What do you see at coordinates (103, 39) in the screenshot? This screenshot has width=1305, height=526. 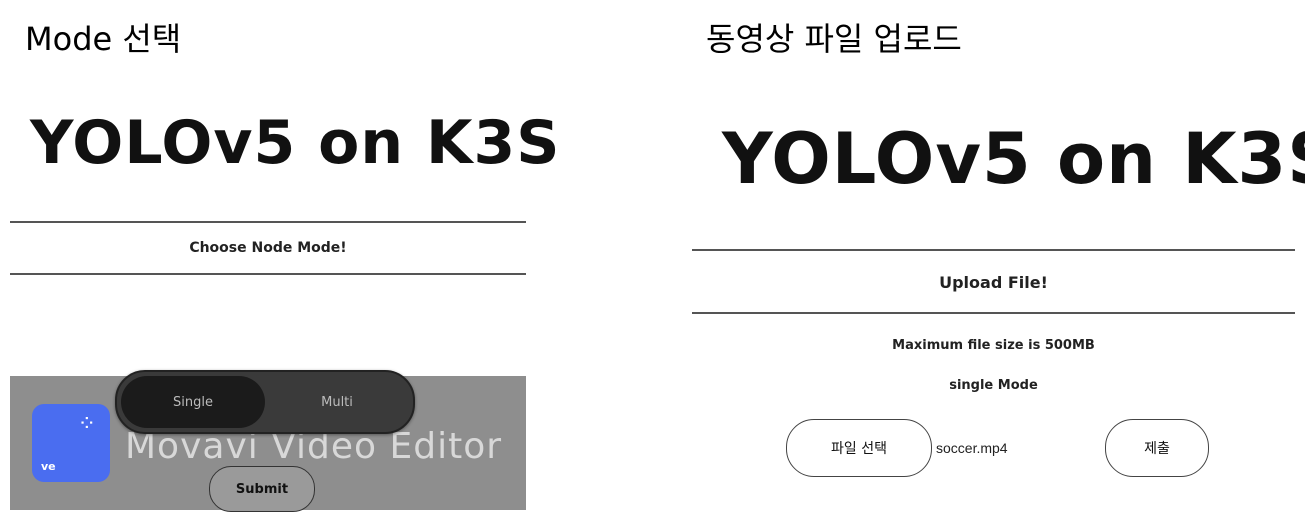 I see `left-caption: Mode 선택` at bounding box center [103, 39].